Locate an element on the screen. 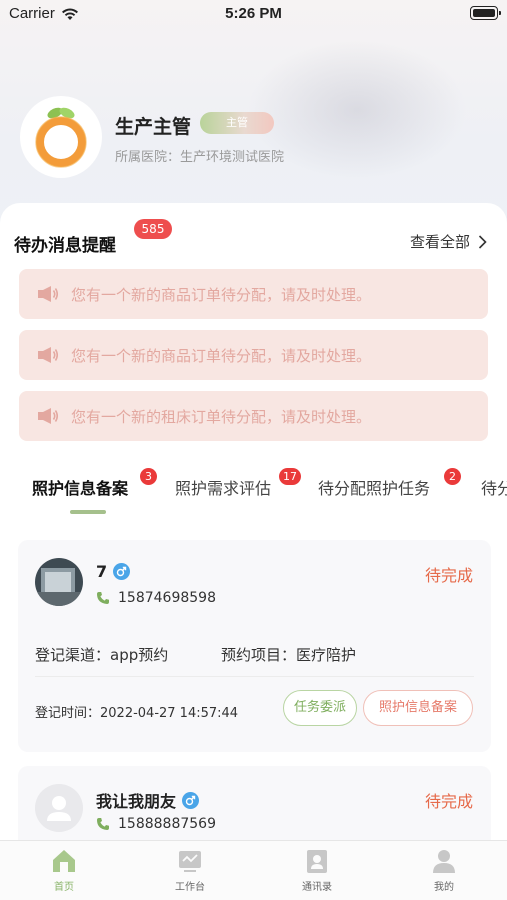 This screenshot has height=900, width=507. tab-pending-care-tasks: 待分配照护任务 is located at coordinates (374, 487).